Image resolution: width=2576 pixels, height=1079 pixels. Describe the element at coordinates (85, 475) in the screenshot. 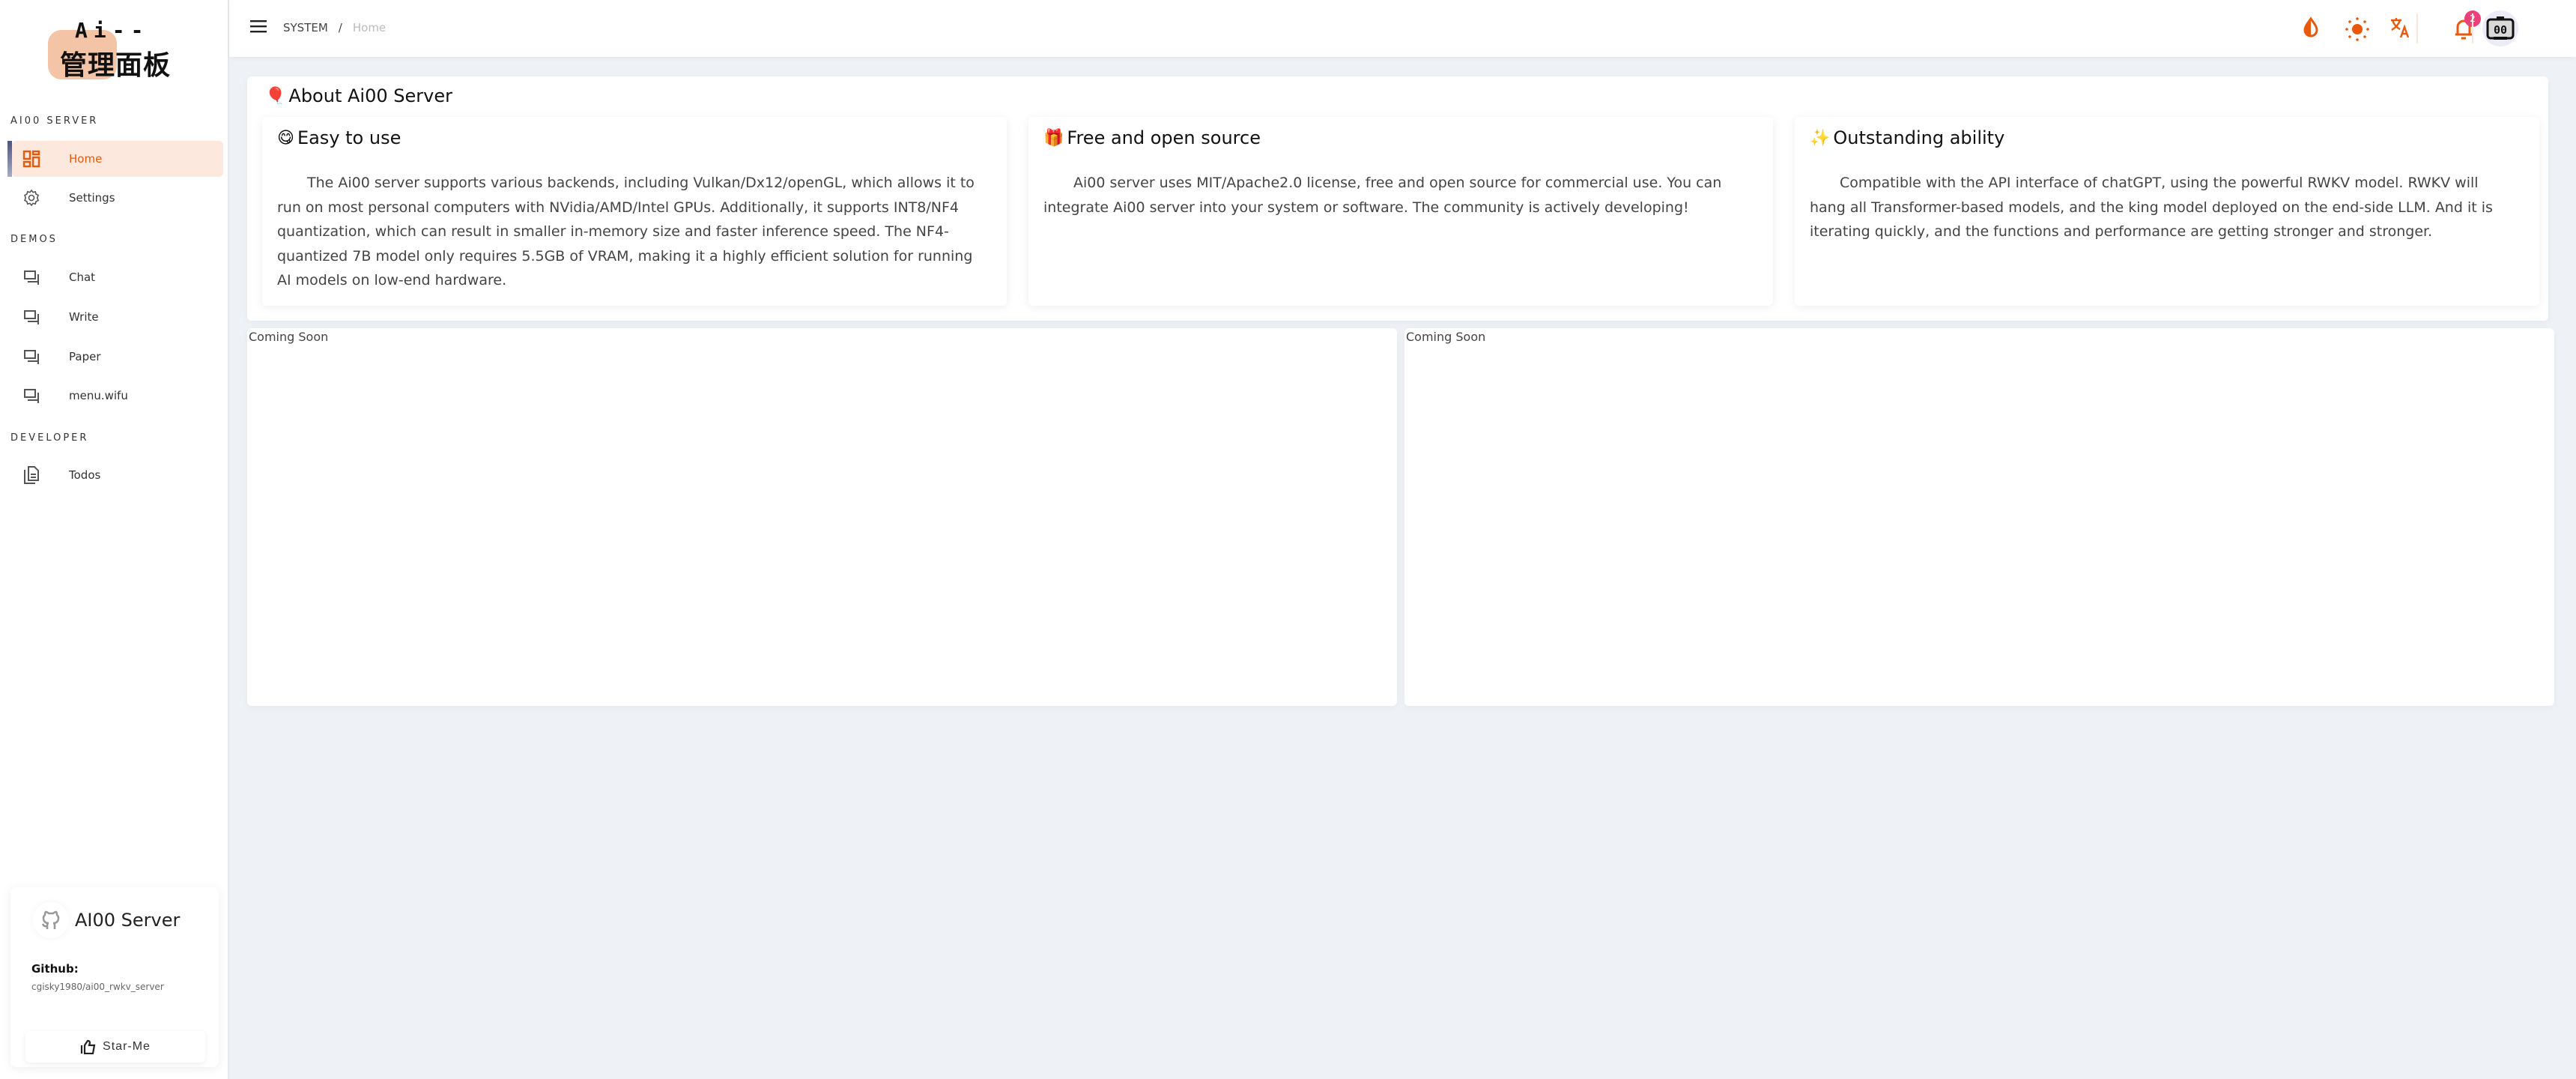

I see `sidebar-item-label: Todos` at that location.